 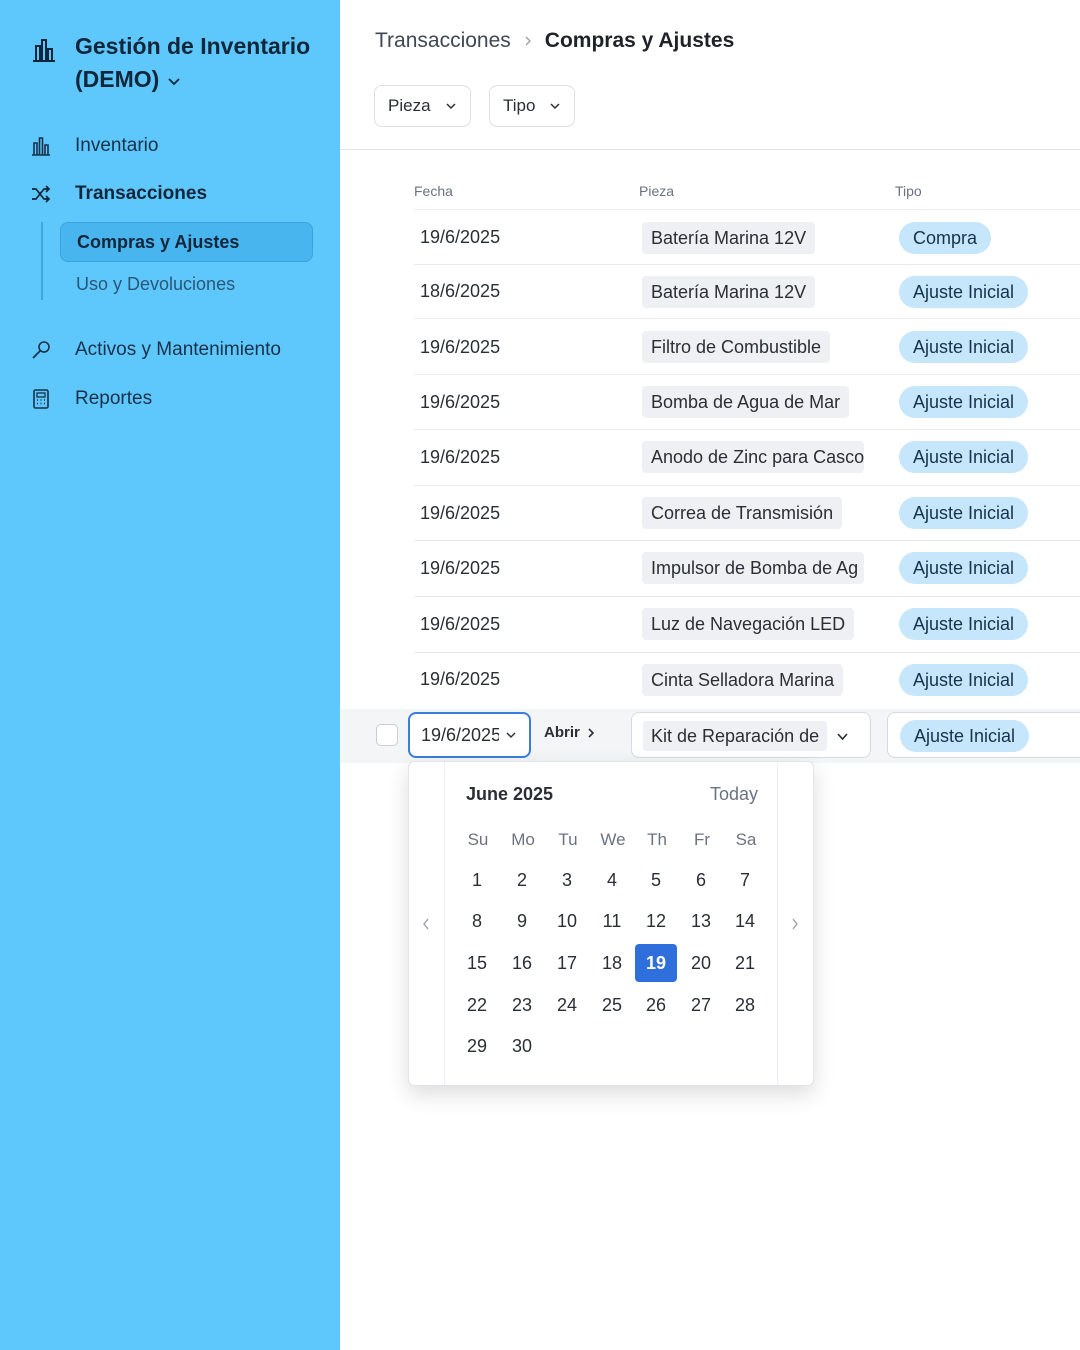 I want to click on calendar-day: 5, so click(x=656, y=880).